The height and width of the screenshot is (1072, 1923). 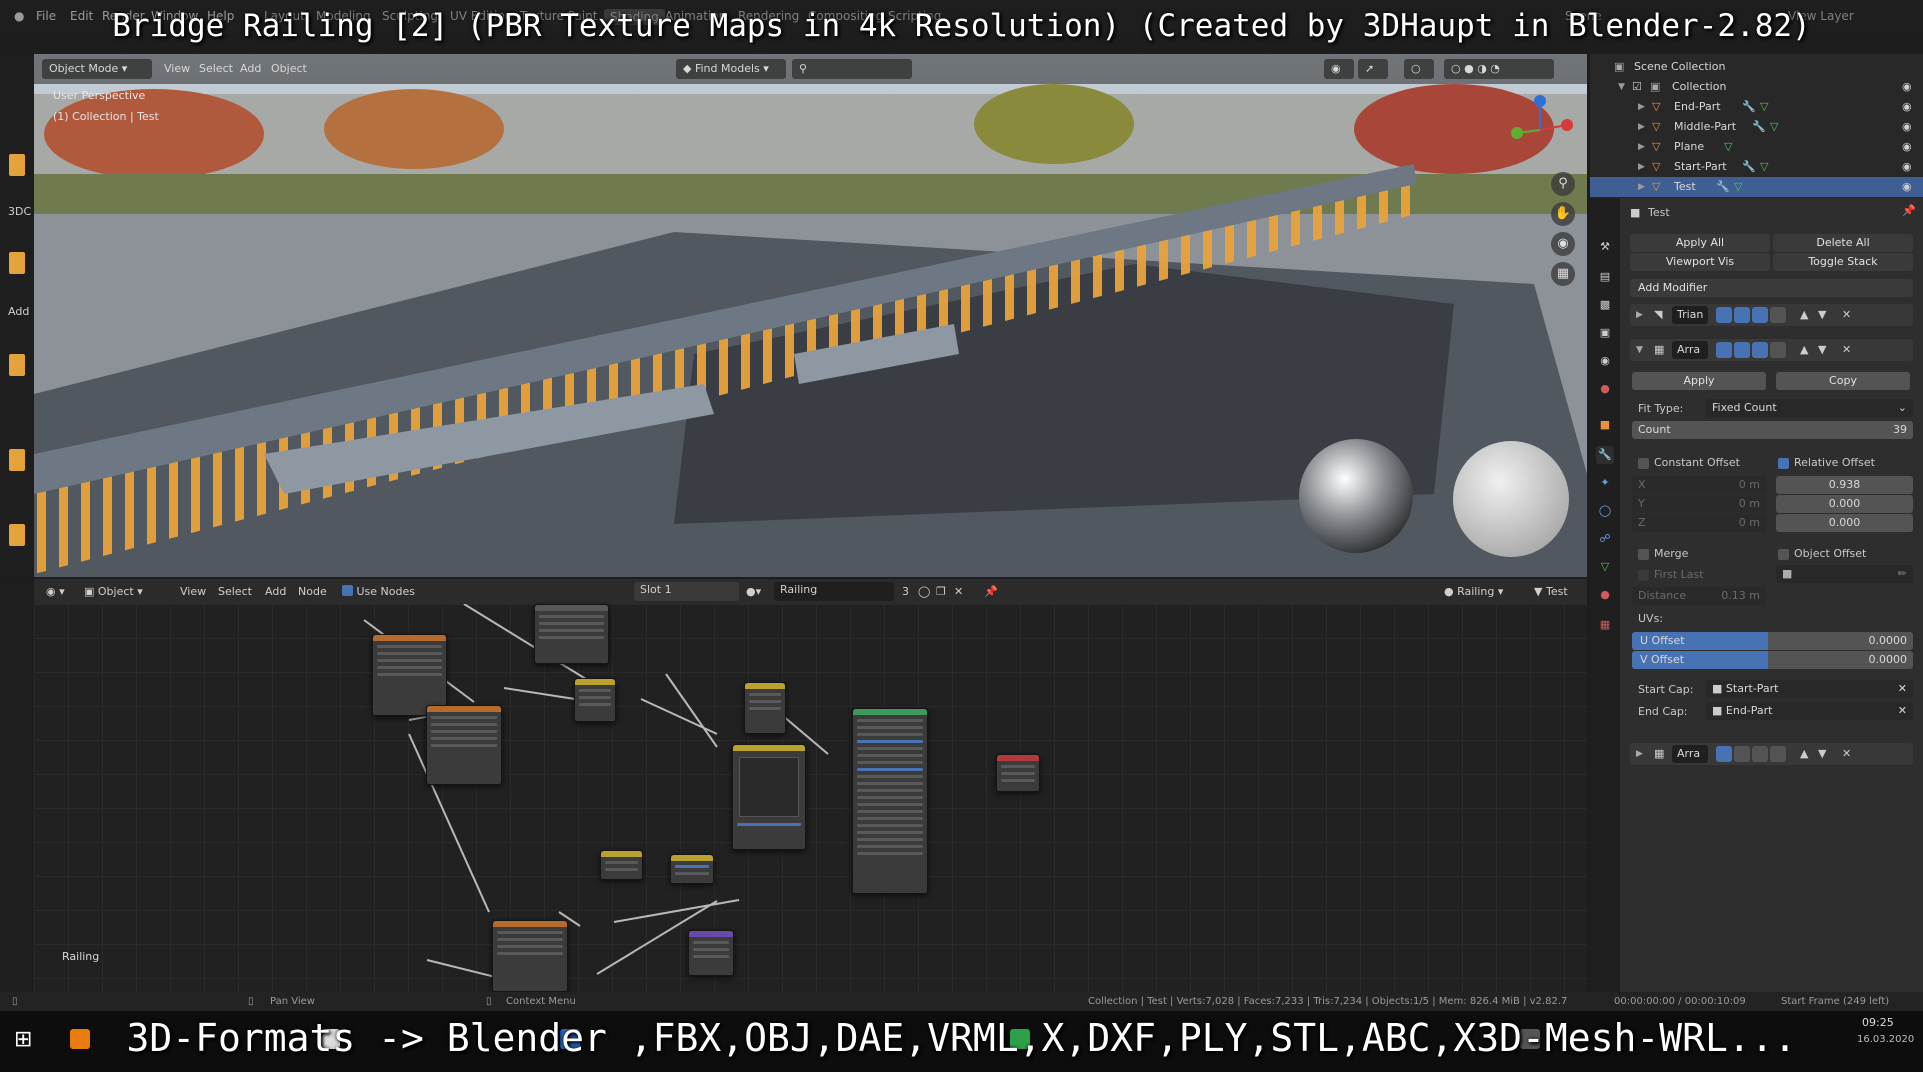 I want to click on add-modifier-dropdown: Add Modifier, so click(x=1771, y=288).